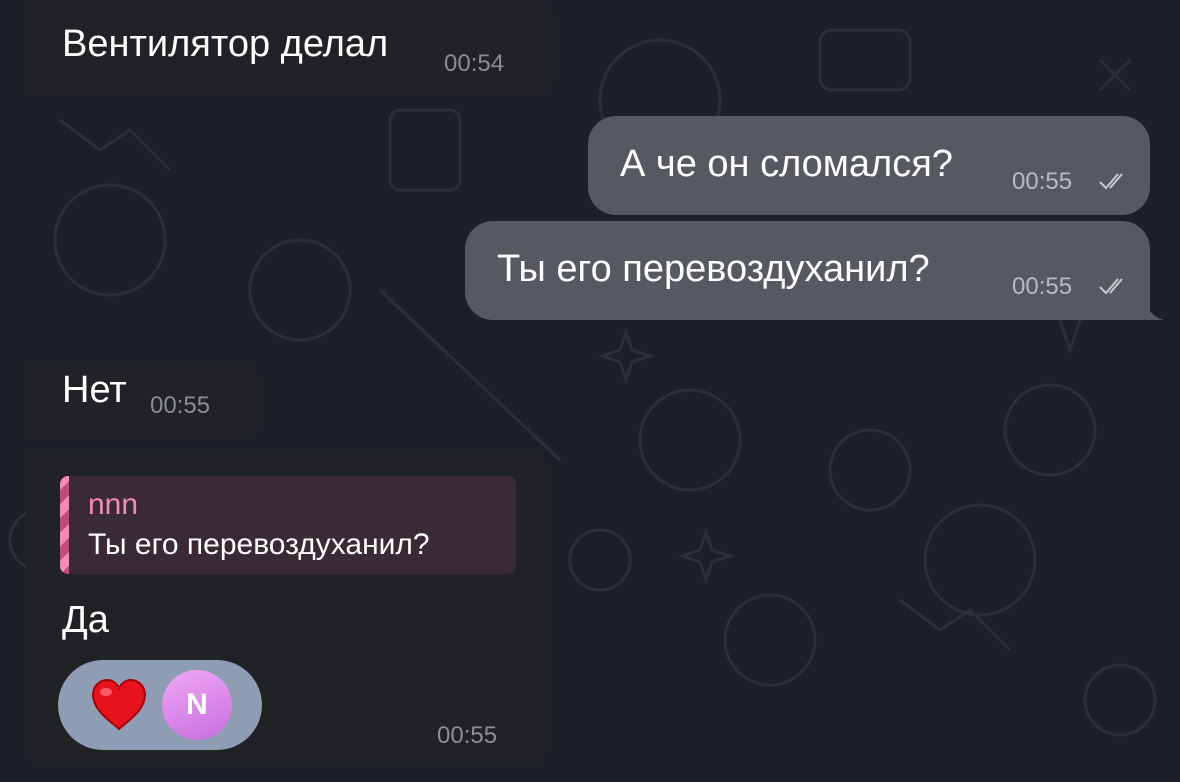  I want to click on reply-accent-bar, so click(64, 525).